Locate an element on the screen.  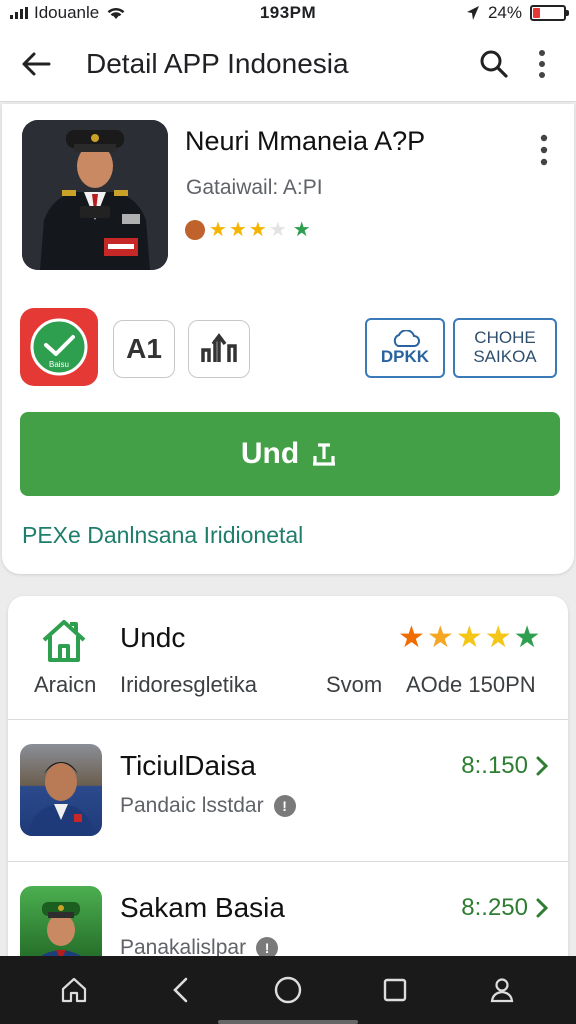
person-portrait is located at coordinates (61, 799).